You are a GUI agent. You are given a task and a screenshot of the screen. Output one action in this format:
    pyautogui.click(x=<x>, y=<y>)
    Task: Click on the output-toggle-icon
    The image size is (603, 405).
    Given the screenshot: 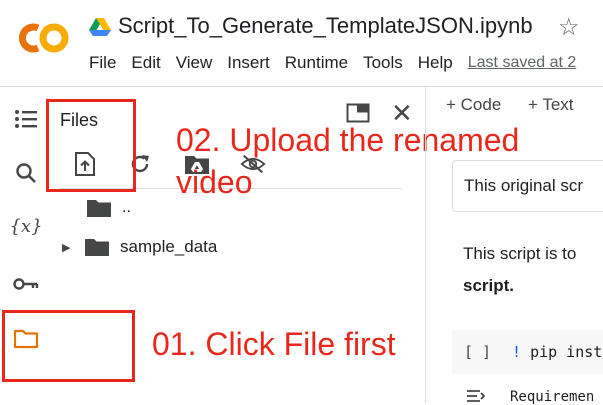 What is the action you would take?
    pyautogui.click(x=476, y=396)
    